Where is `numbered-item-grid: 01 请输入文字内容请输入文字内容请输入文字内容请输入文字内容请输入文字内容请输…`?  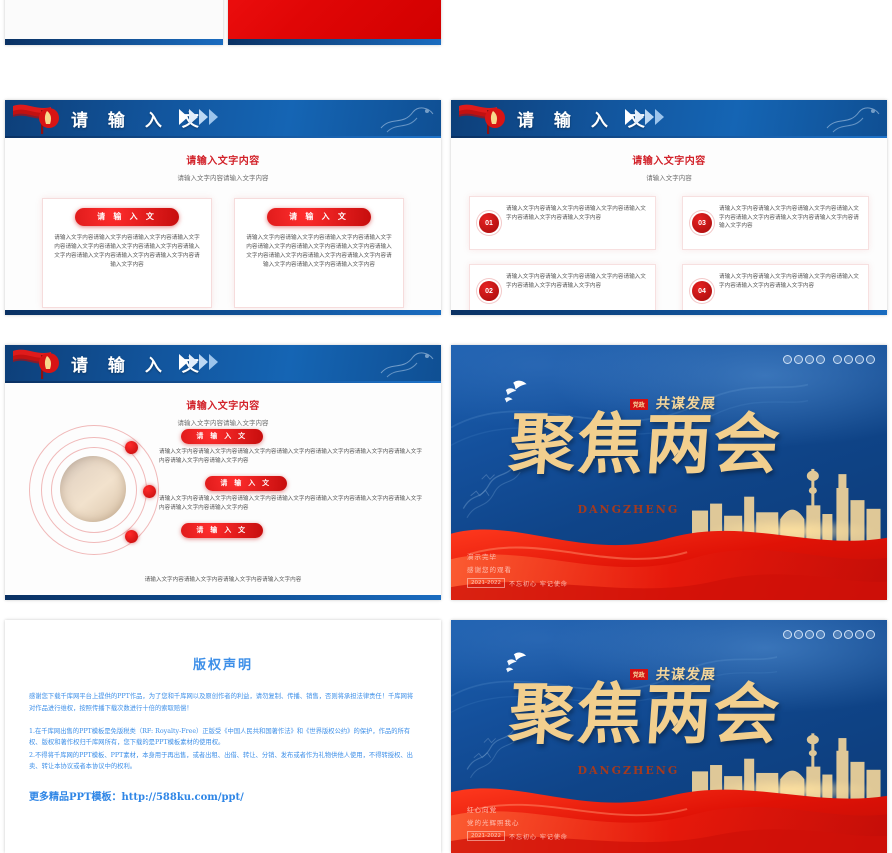
numbered-item-grid: 01 请输入文字内容请输入文字内容请输入文字内容请输入文字内容请输入文字内容请输… is located at coordinates (669, 255).